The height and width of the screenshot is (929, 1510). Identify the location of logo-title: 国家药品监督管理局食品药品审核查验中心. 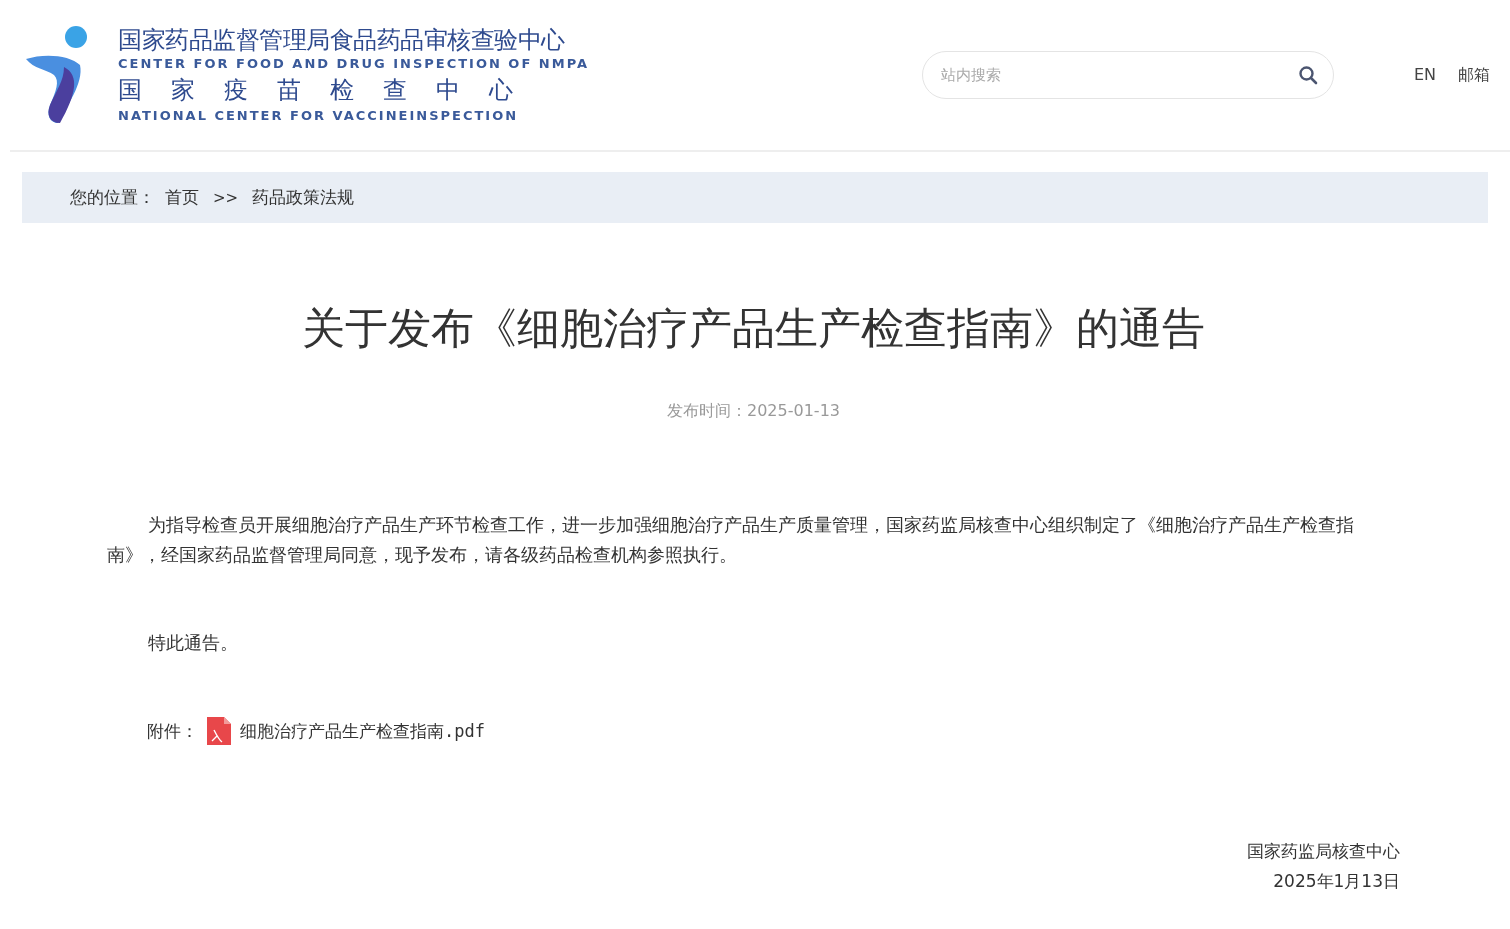
(342, 40).